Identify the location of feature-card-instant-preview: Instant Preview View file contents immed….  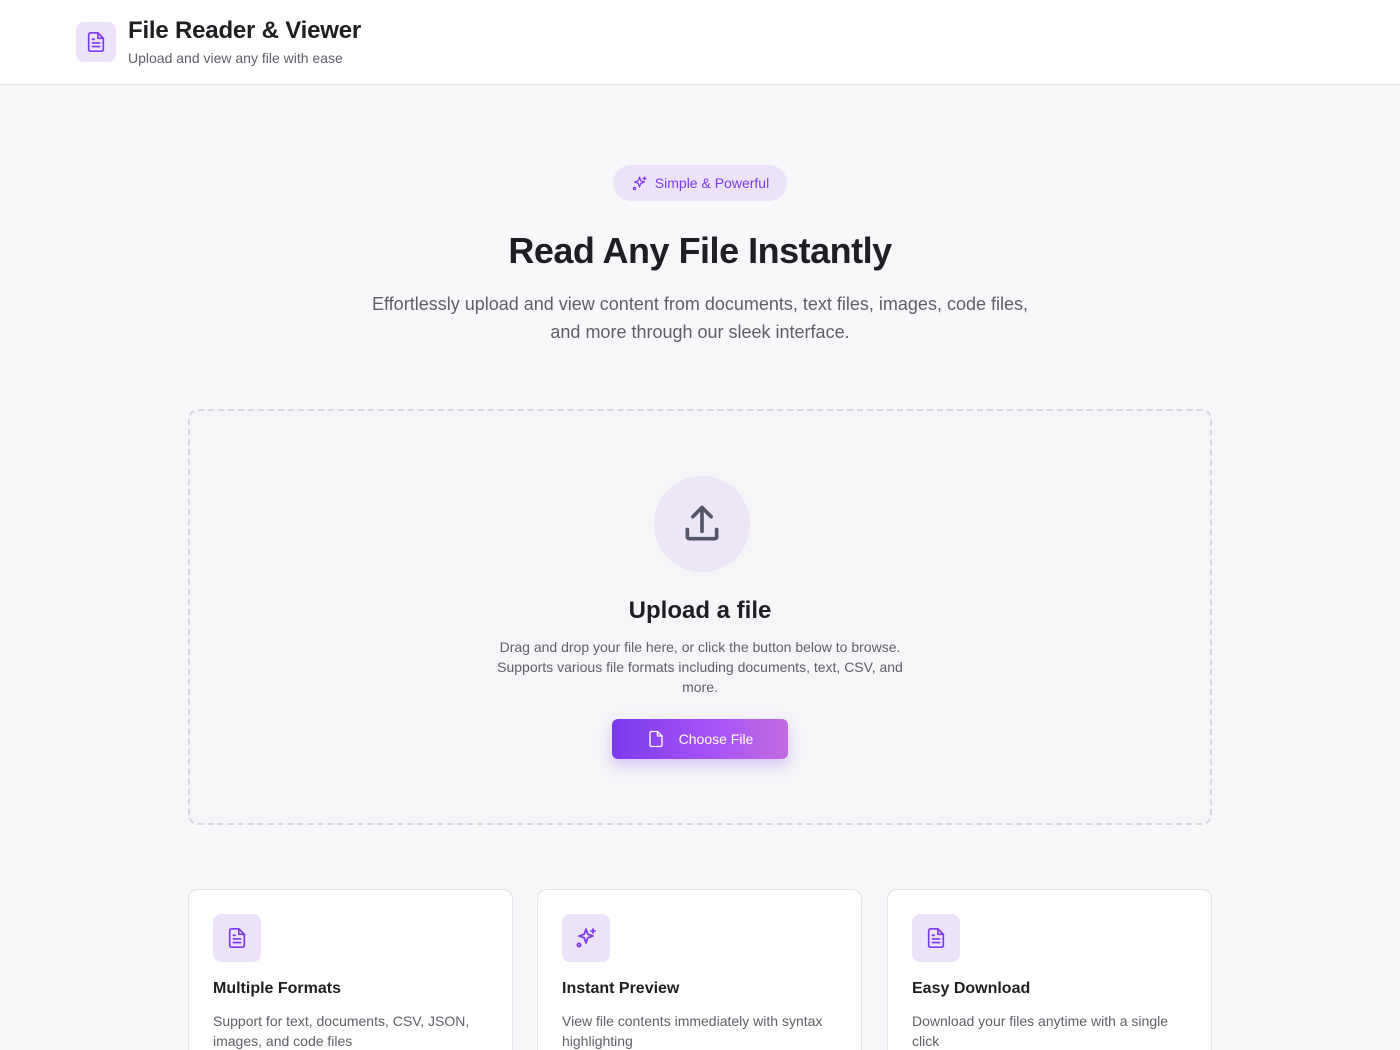
(699, 969).